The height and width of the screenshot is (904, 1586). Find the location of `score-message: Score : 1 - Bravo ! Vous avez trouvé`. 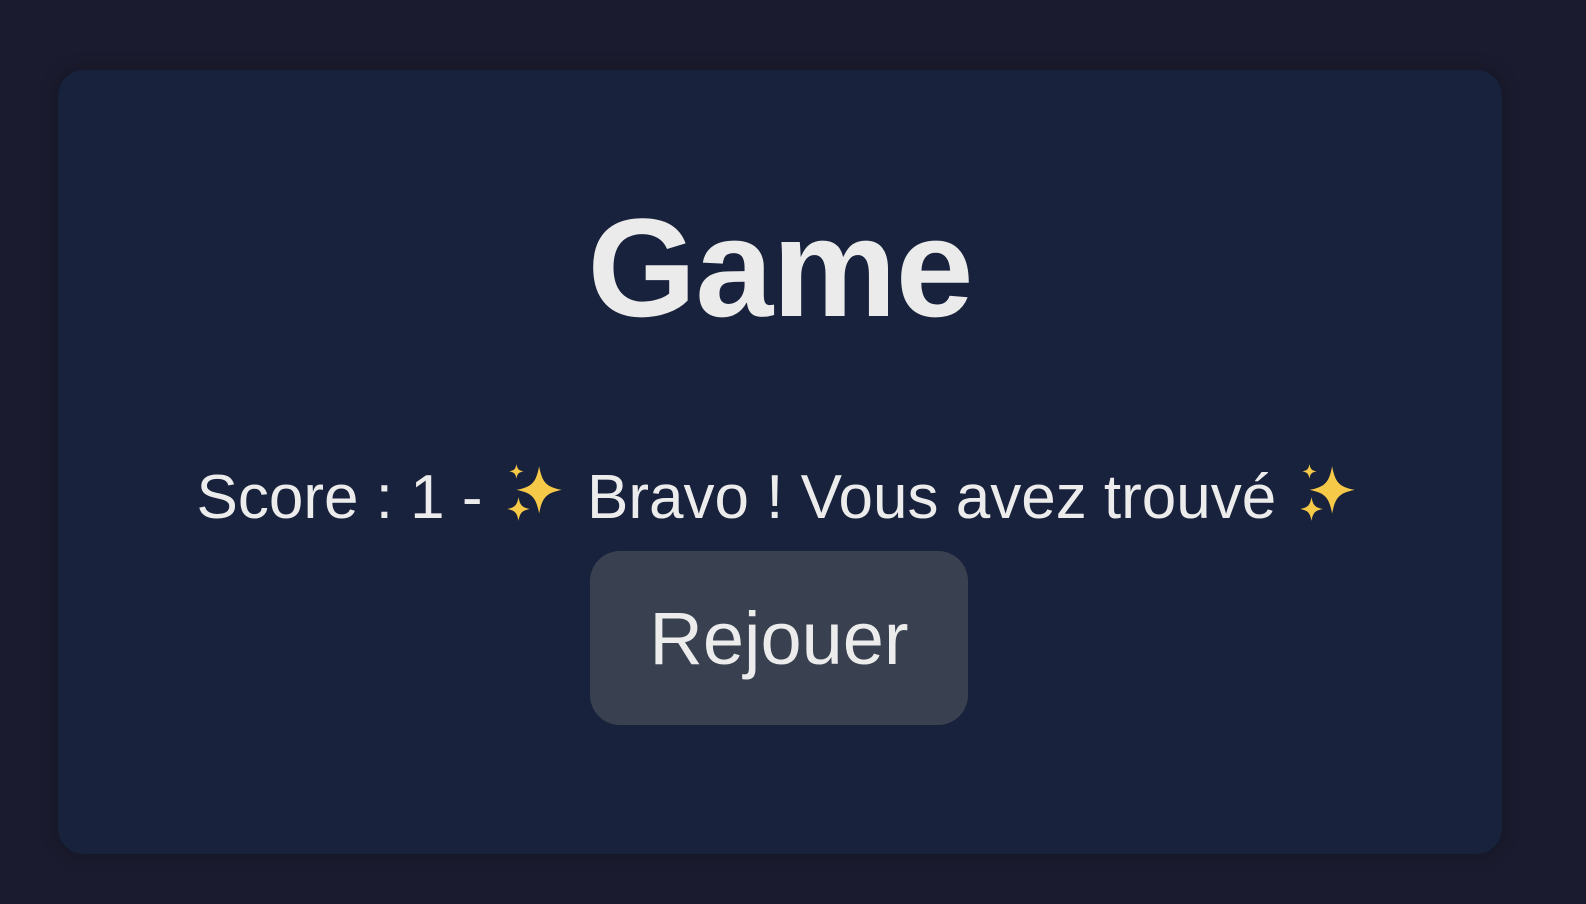

score-message: Score : 1 - Bravo ! Vous avez trouvé is located at coordinates (780, 498).